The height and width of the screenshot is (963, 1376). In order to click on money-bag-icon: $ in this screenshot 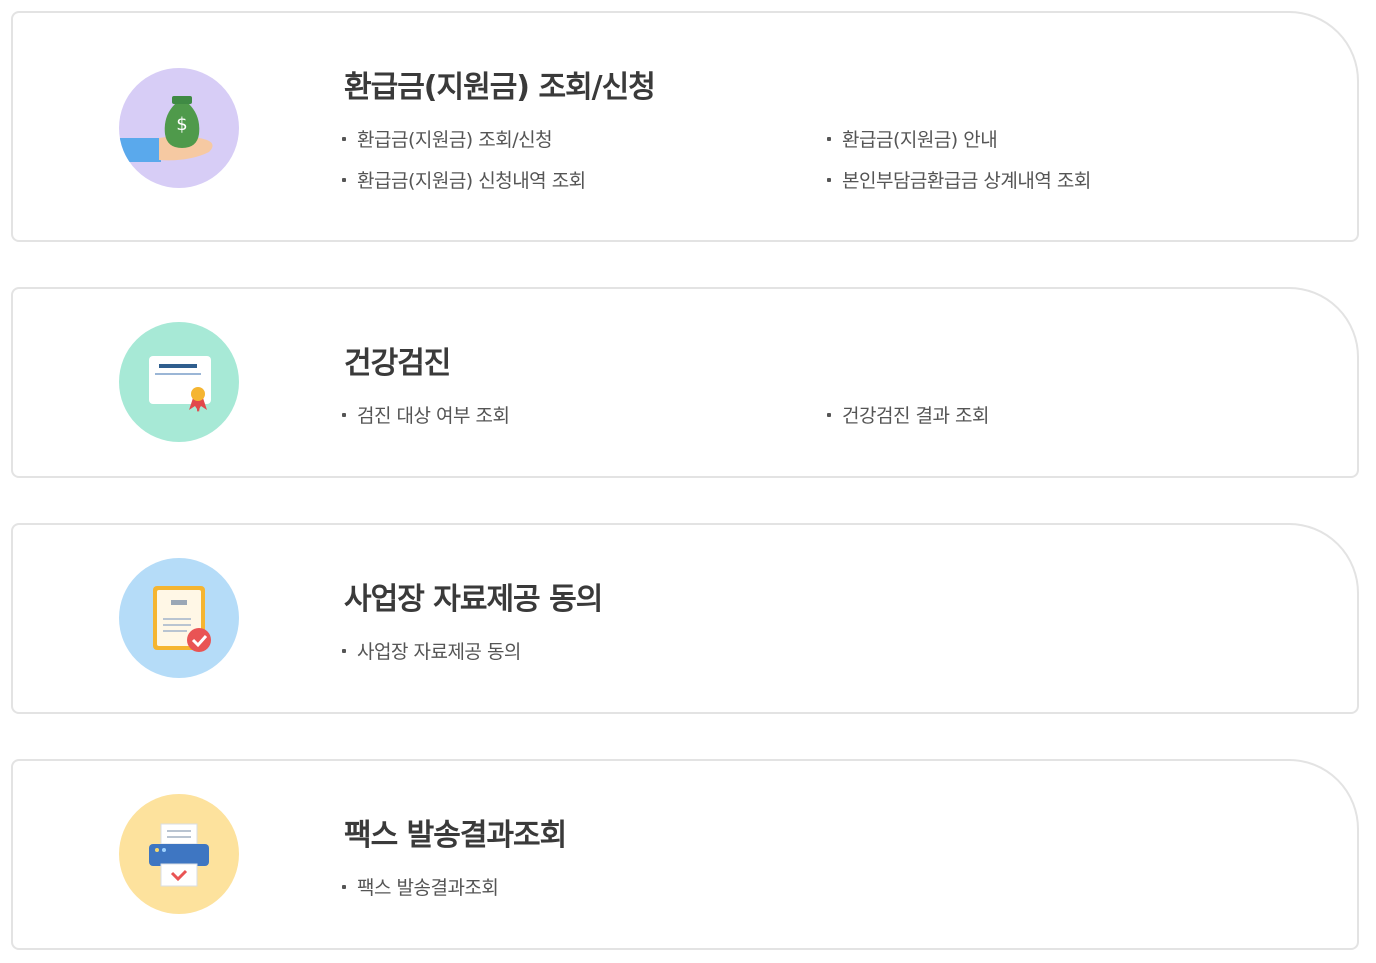, I will do `click(179, 128)`.